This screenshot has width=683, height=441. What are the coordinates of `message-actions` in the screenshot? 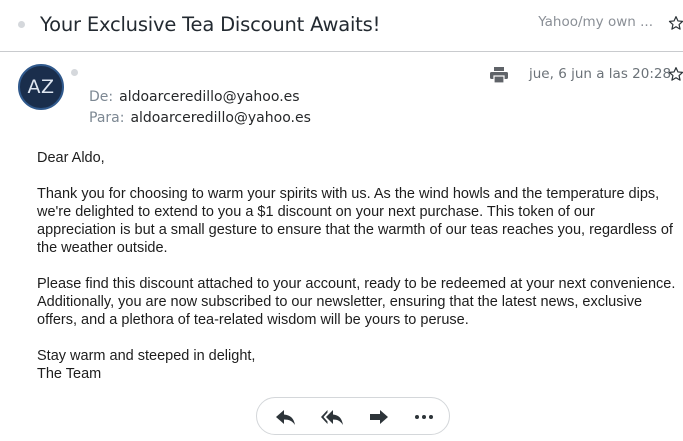 It's located at (353, 416).